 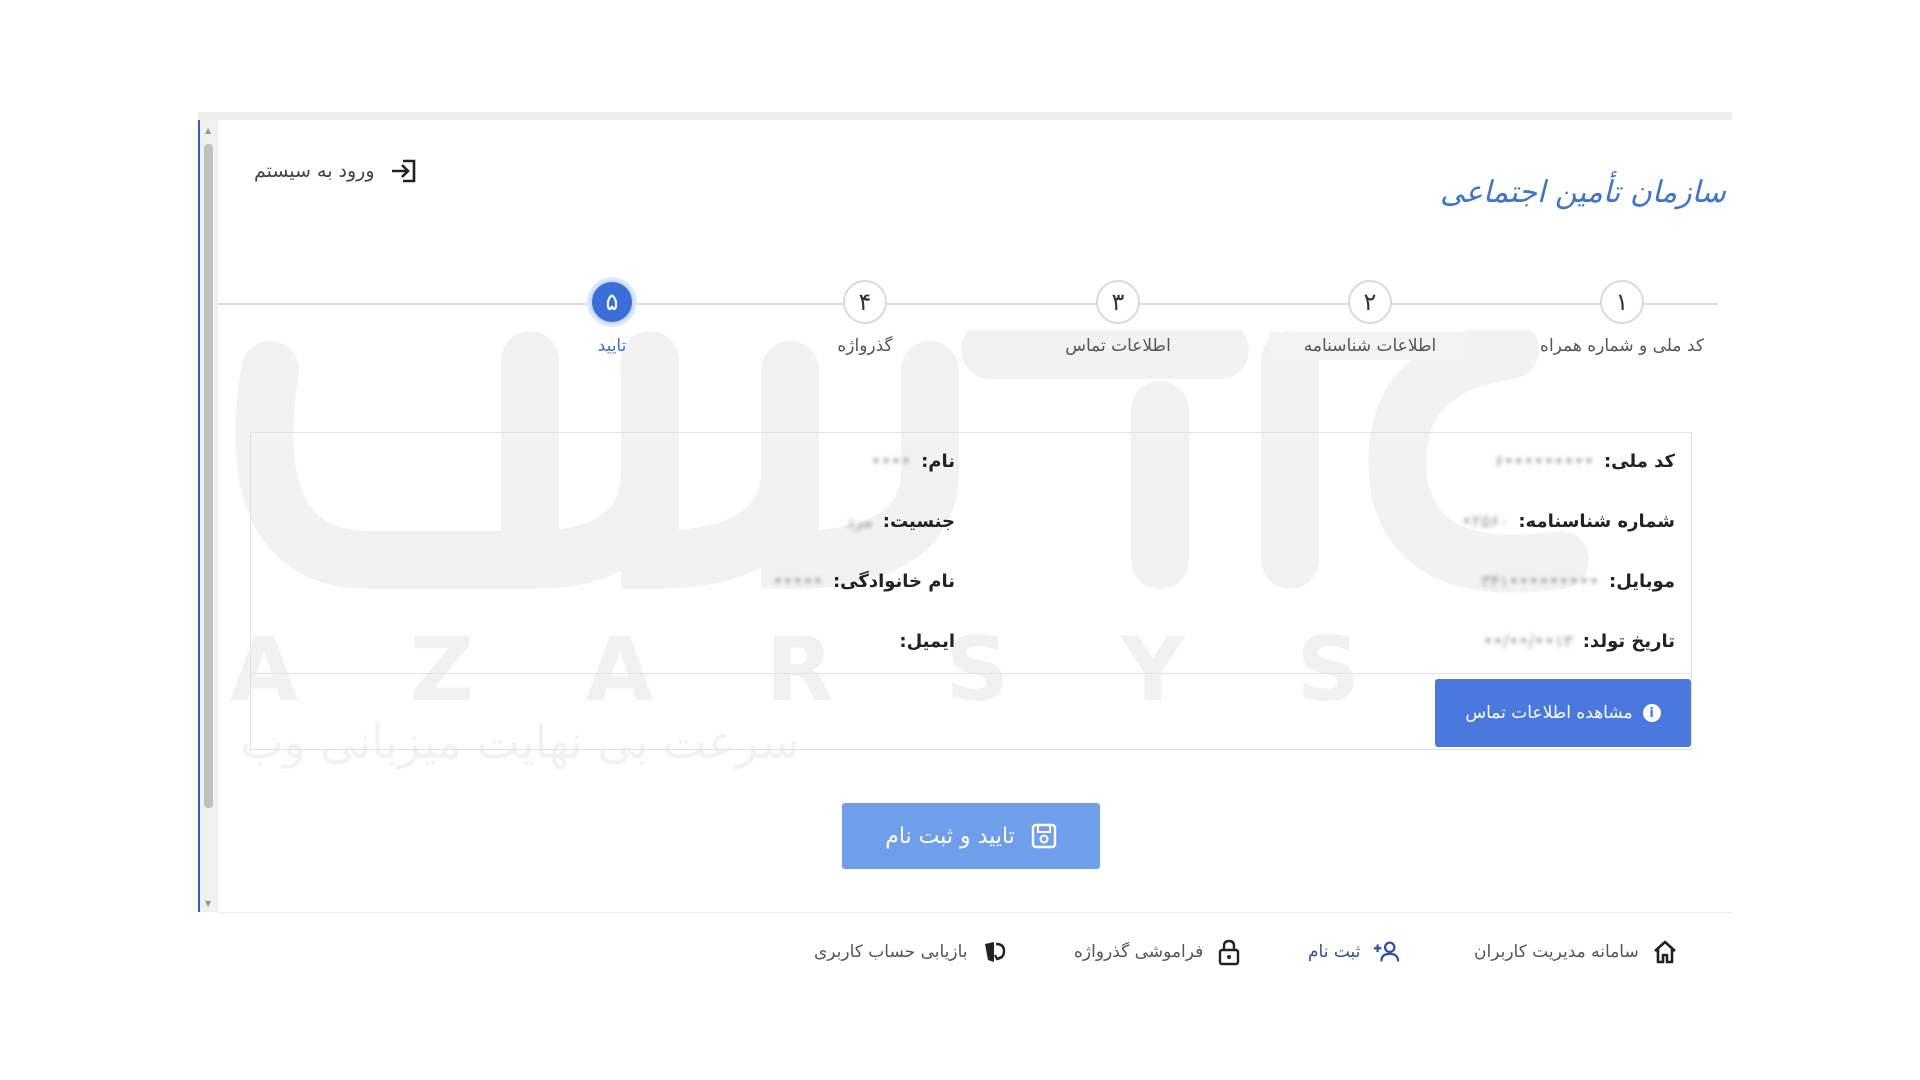 I want to click on step-number: ۲, so click(x=1370, y=302).